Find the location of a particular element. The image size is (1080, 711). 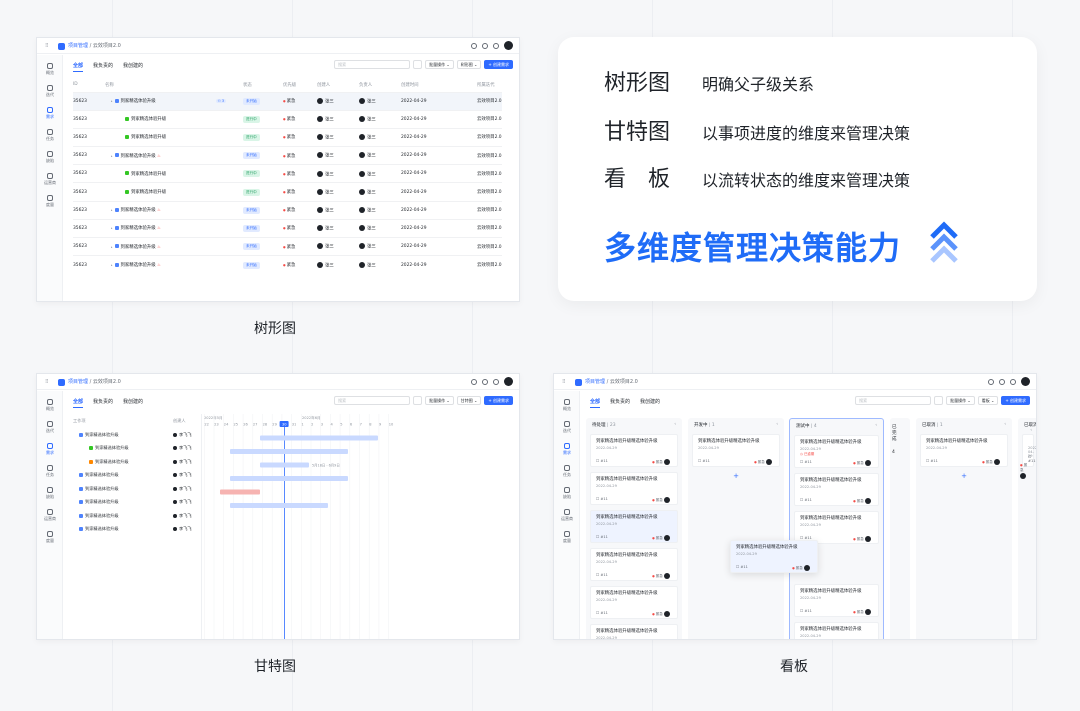

view-switch: 看板 ⌄ is located at coordinates (988, 400).